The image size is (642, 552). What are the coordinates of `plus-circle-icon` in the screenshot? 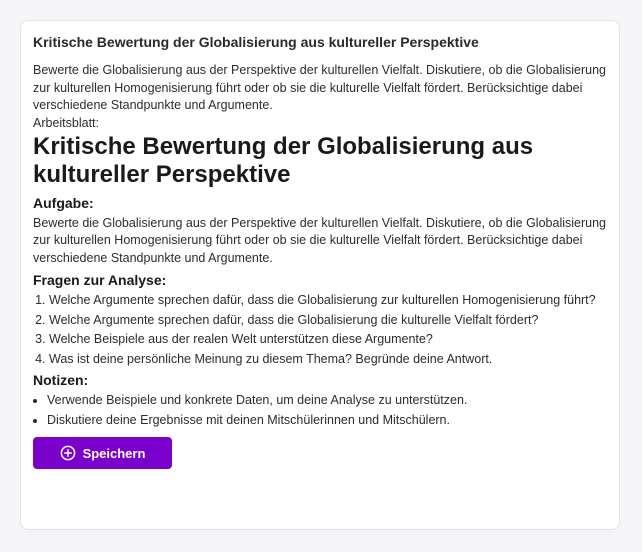 It's located at (68, 453).